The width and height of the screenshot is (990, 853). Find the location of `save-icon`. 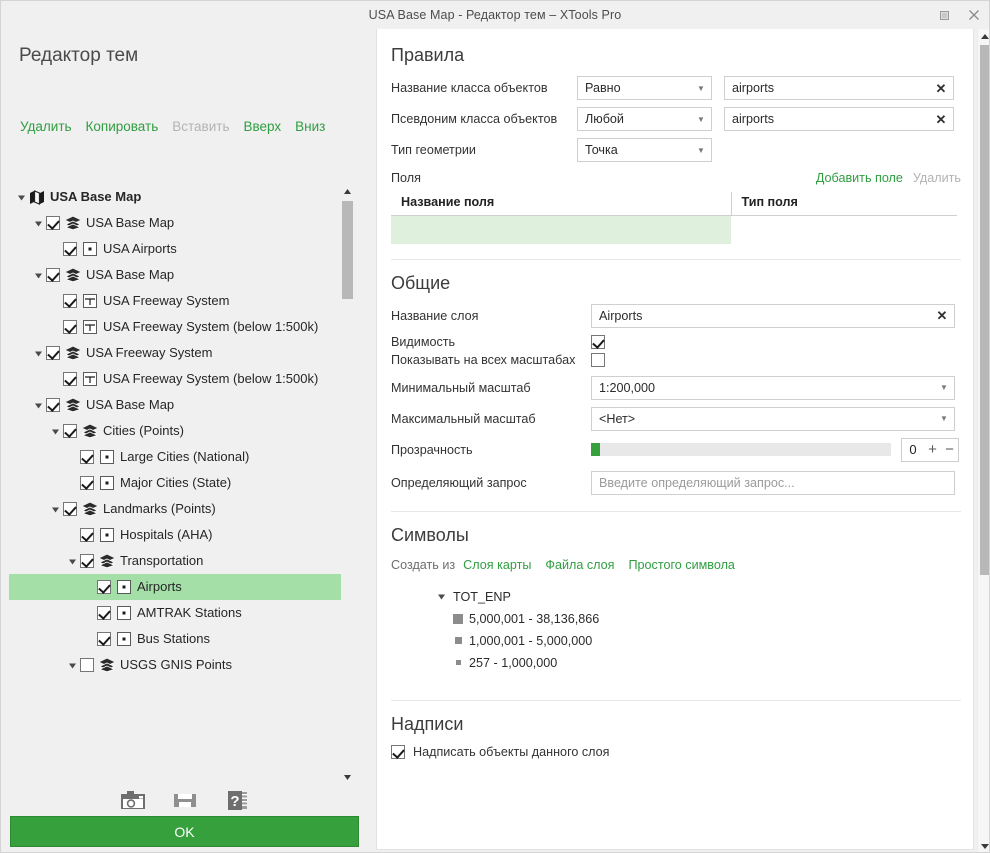

save-icon is located at coordinates (185, 800).